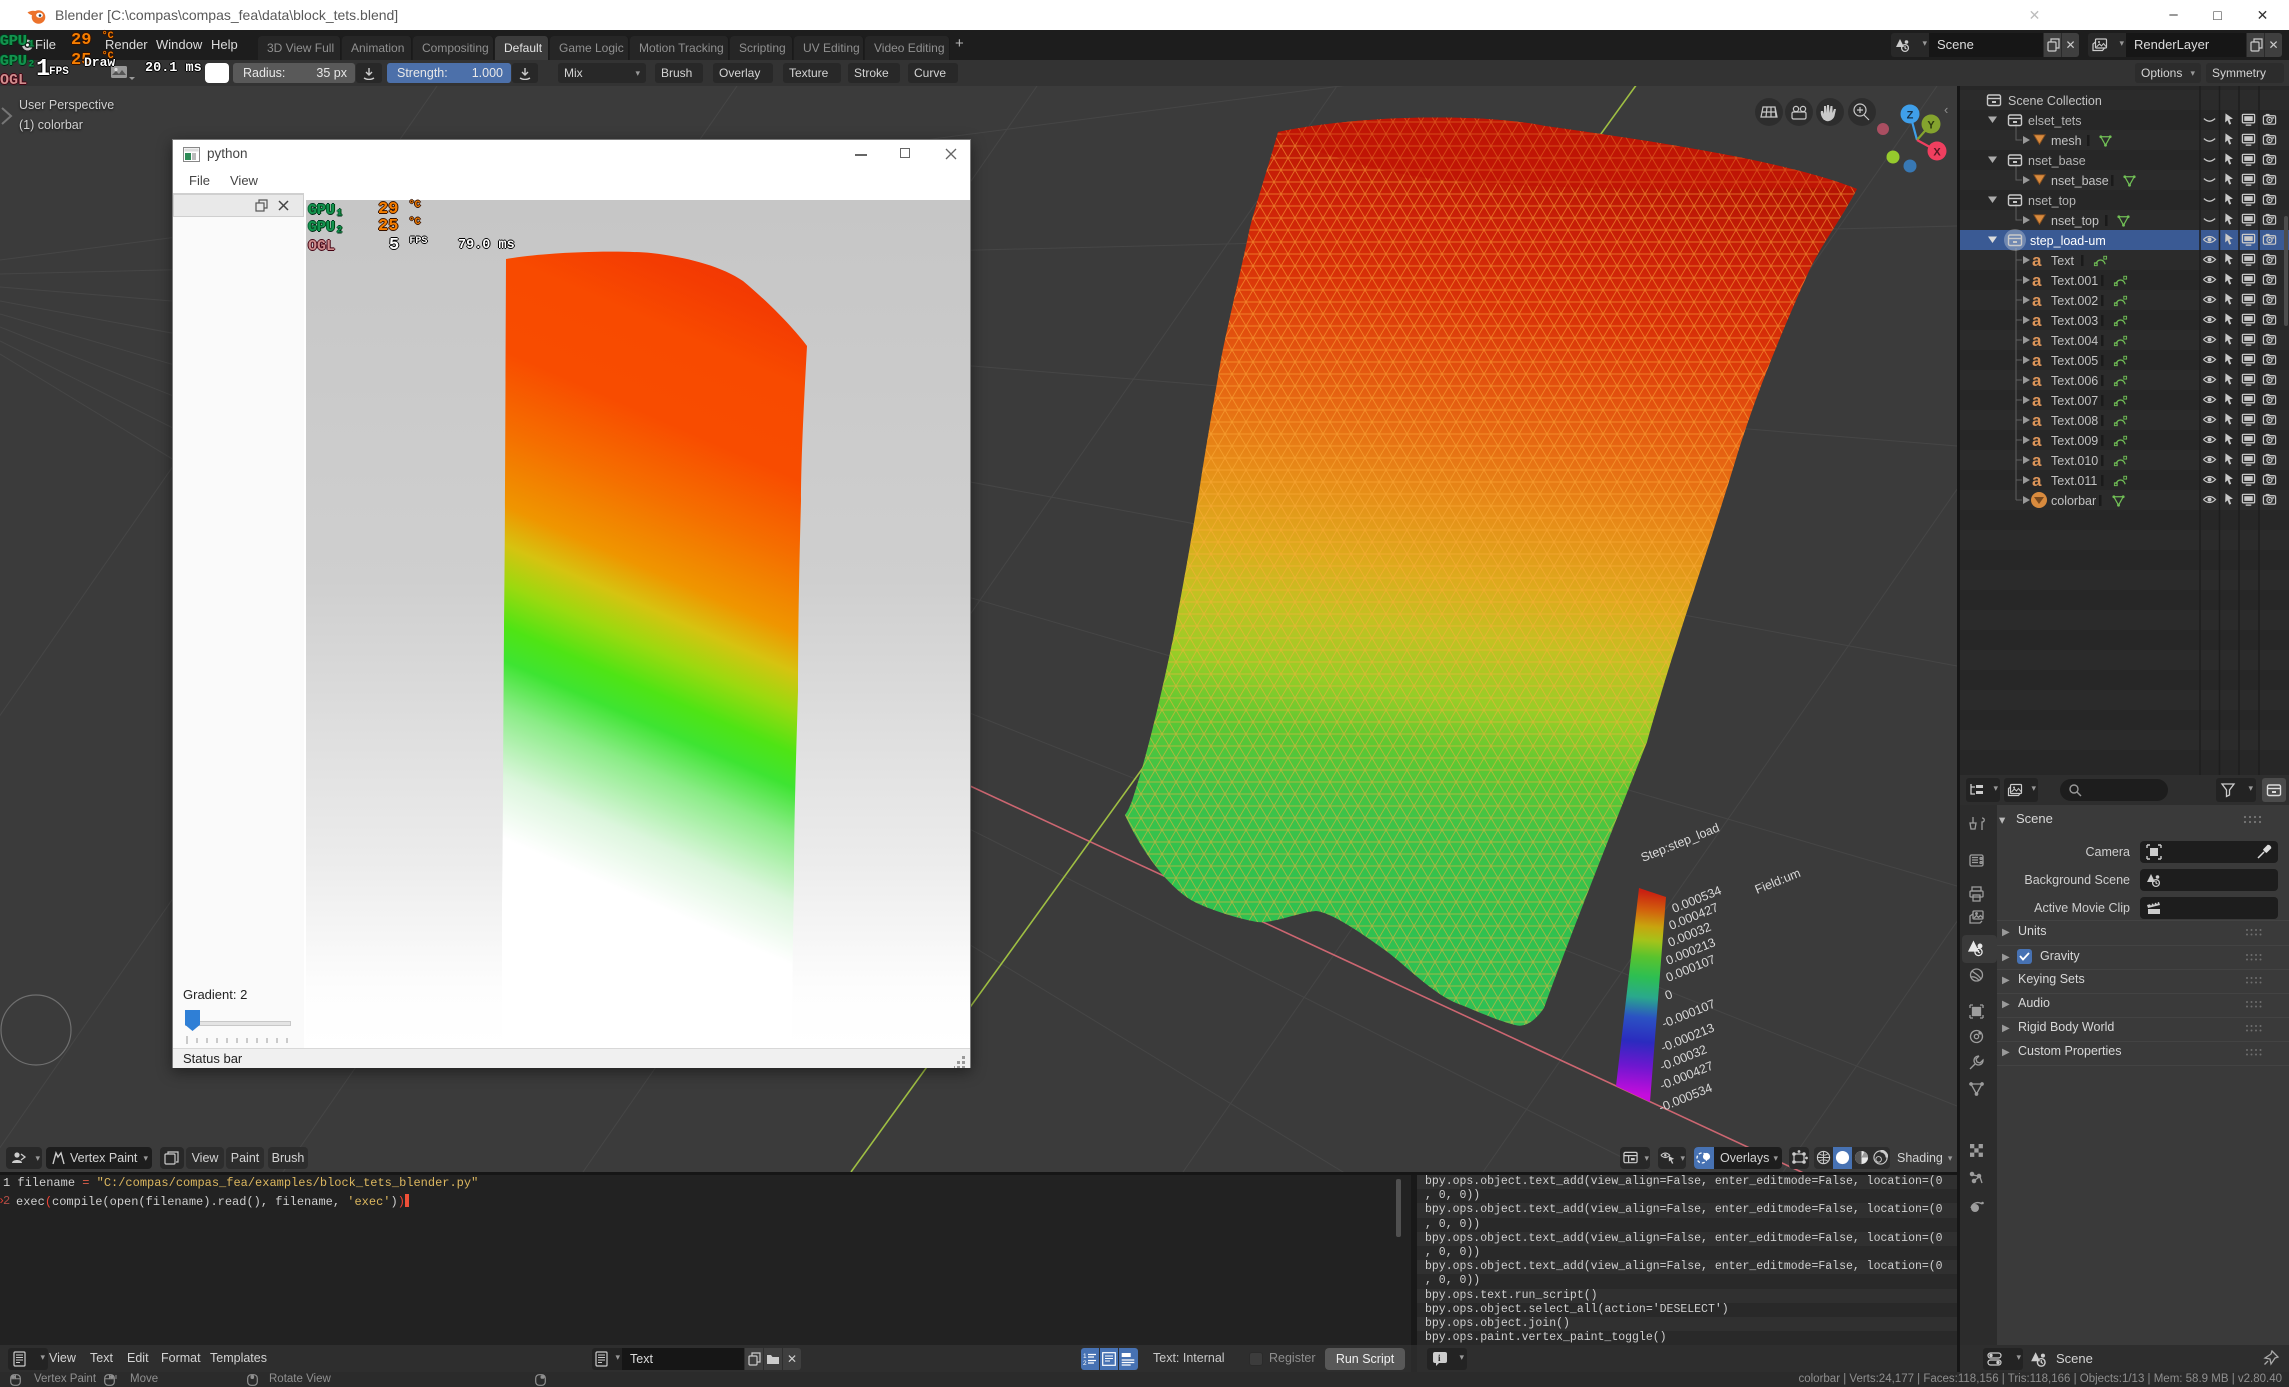 The height and width of the screenshot is (1387, 2289). What do you see at coordinates (1669, 995) in the screenshot?
I see `svg-text: 0` at bounding box center [1669, 995].